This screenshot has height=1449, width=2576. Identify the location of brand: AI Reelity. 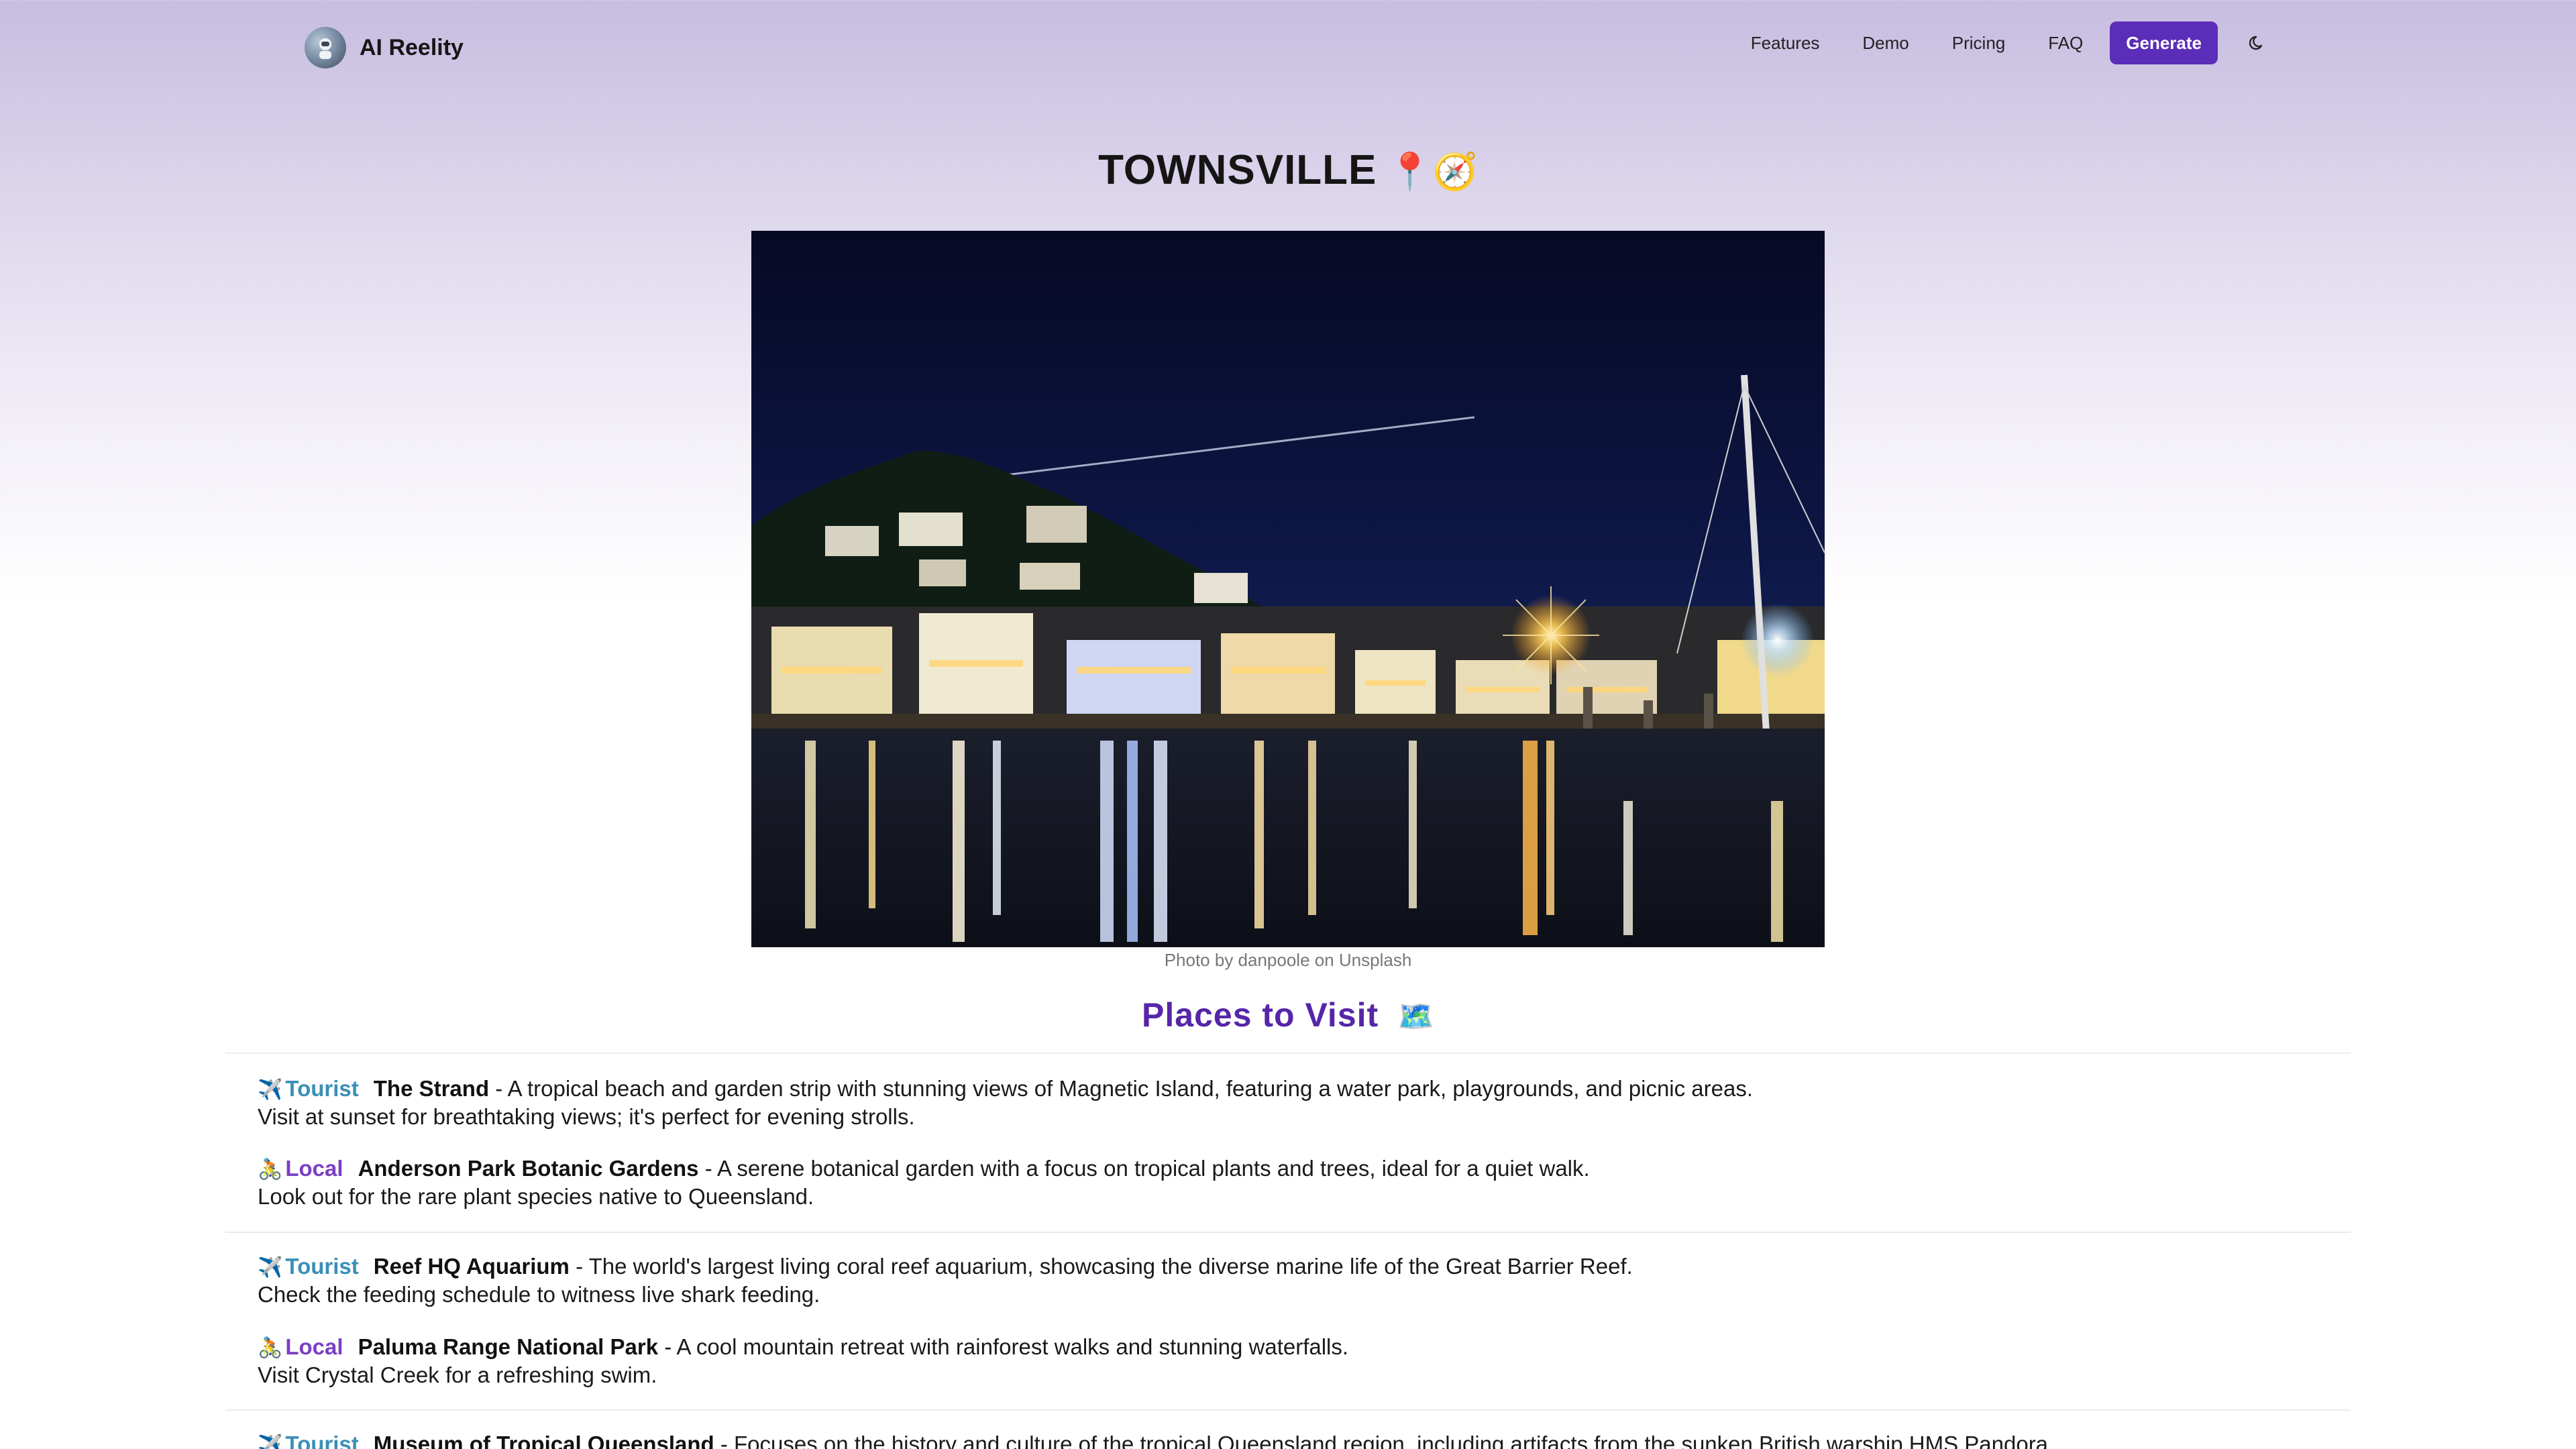
(384, 47).